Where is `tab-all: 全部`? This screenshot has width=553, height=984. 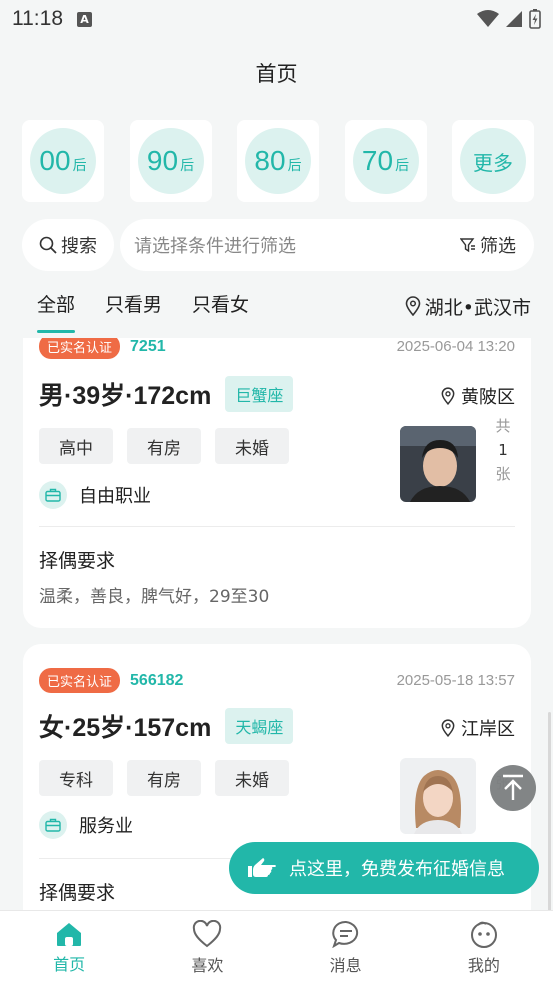 tab-all: 全部 is located at coordinates (56, 311).